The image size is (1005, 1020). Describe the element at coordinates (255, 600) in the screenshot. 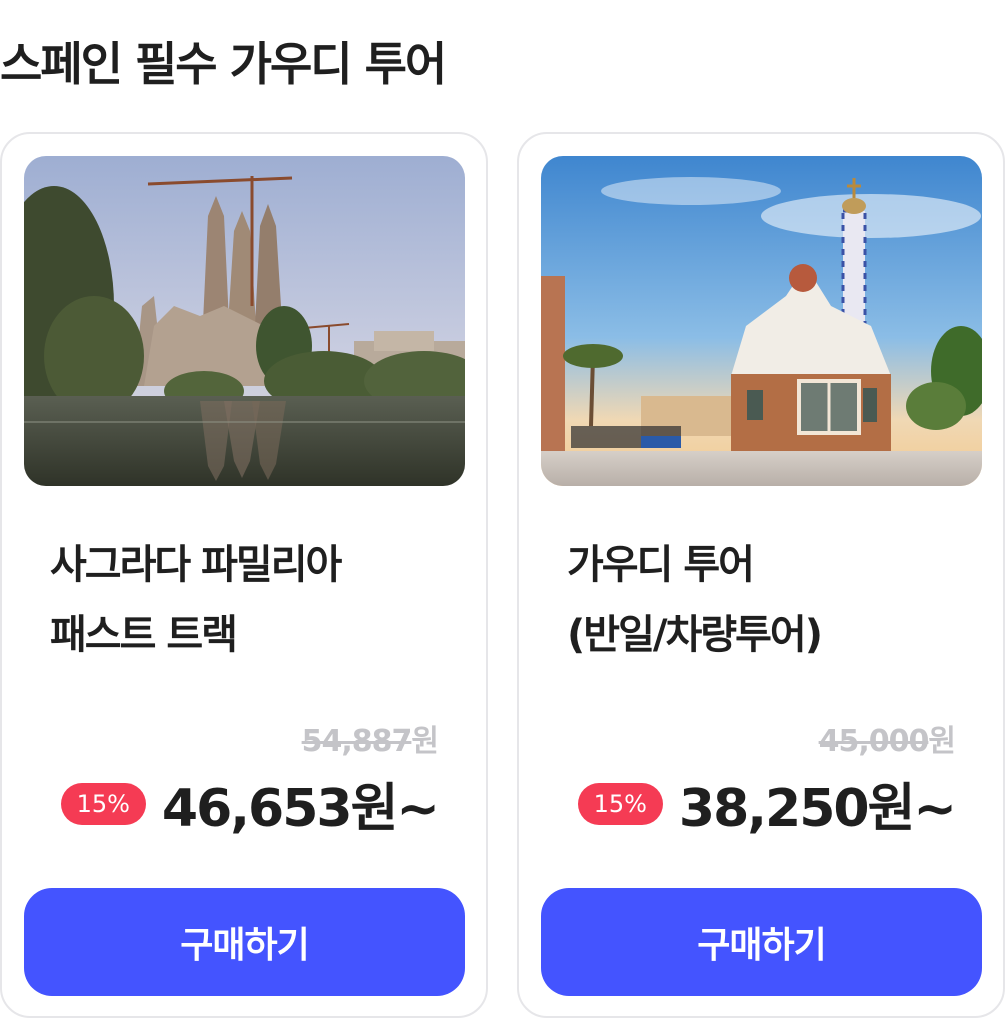

I see `product-name: 사그라다 파밀리아 패스트 트랙` at that location.